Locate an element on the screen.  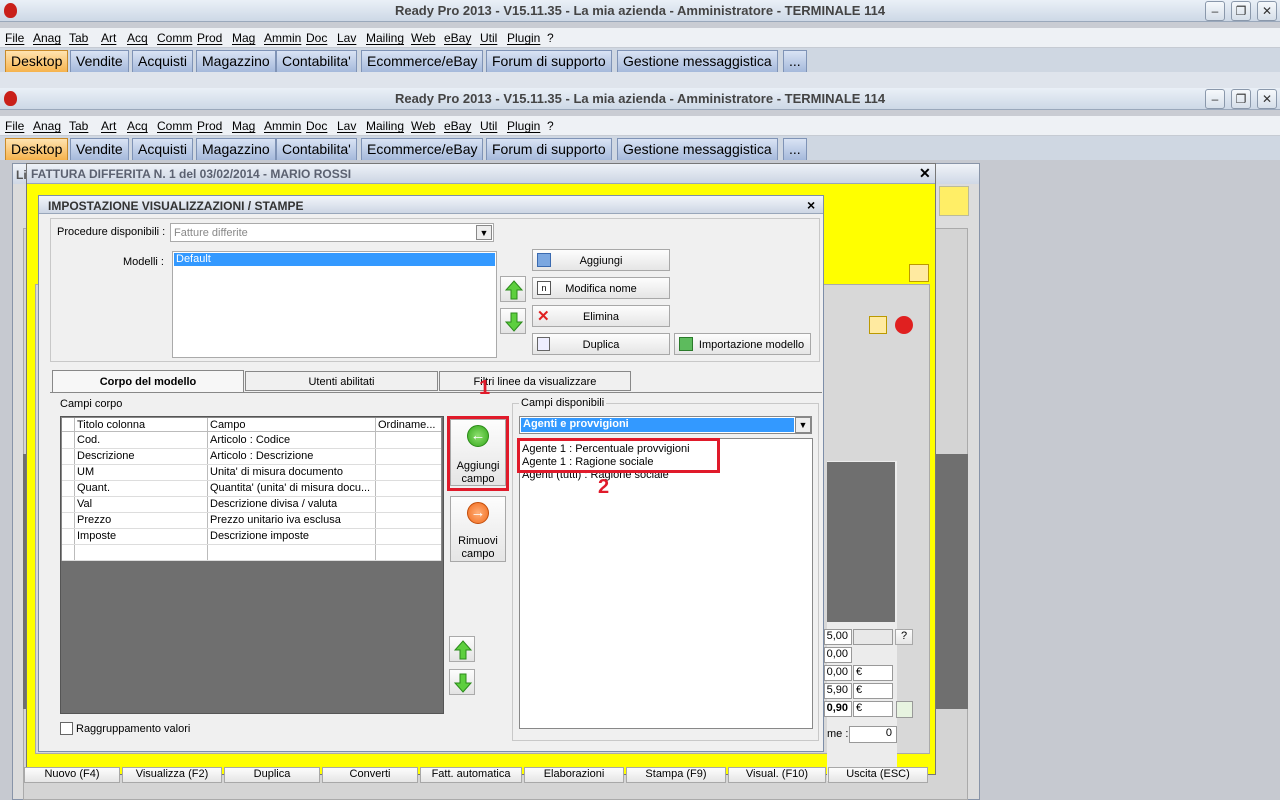
table-row: Imposte Descrizione imposte is located at coordinates (251, 537).